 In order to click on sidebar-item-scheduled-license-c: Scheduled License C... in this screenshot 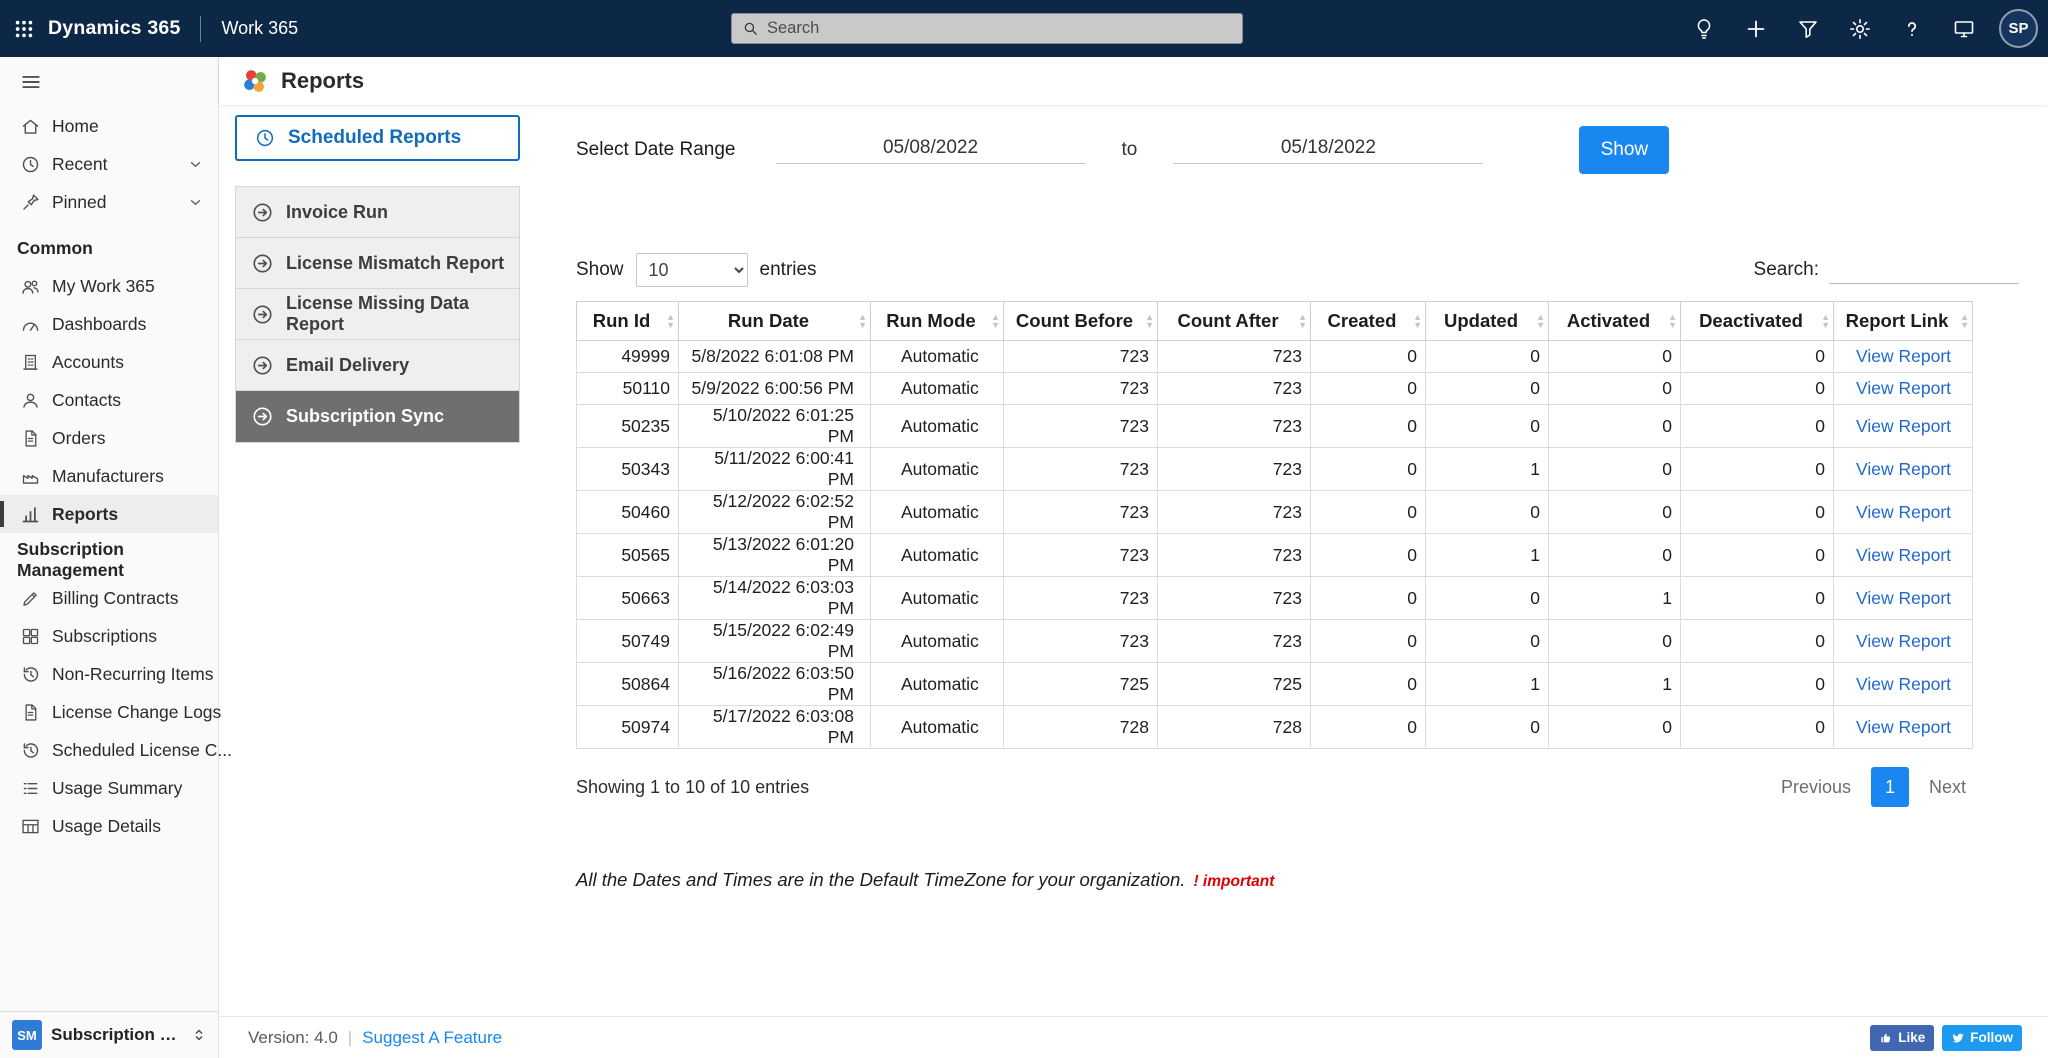, I will do `click(116, 750)`.